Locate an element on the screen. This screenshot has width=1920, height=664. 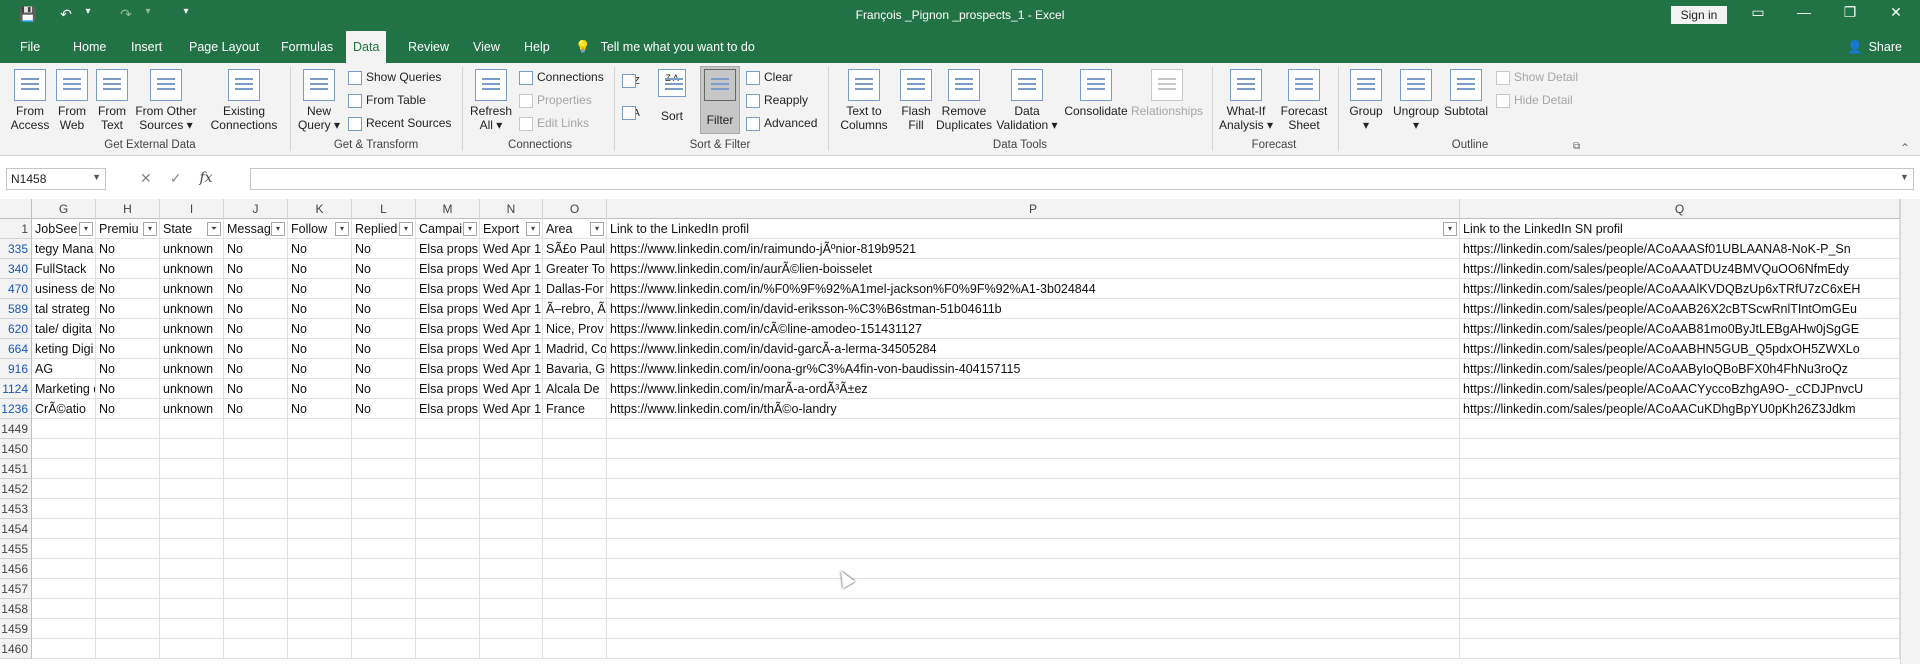
filter-active-icon: ⏷ is located at coordinates (214, 229).